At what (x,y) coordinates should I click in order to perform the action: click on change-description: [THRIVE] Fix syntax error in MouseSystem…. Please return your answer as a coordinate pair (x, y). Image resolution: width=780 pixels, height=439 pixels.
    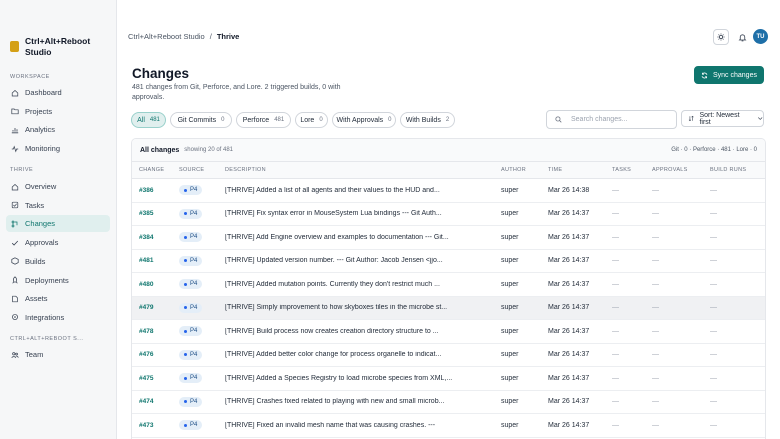
    Looking at the image, I should click on (333, 214).